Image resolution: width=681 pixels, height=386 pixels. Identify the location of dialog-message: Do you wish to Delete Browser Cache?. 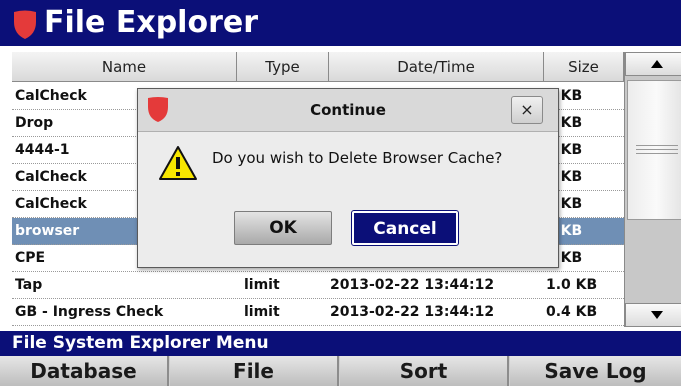
(357, 158).